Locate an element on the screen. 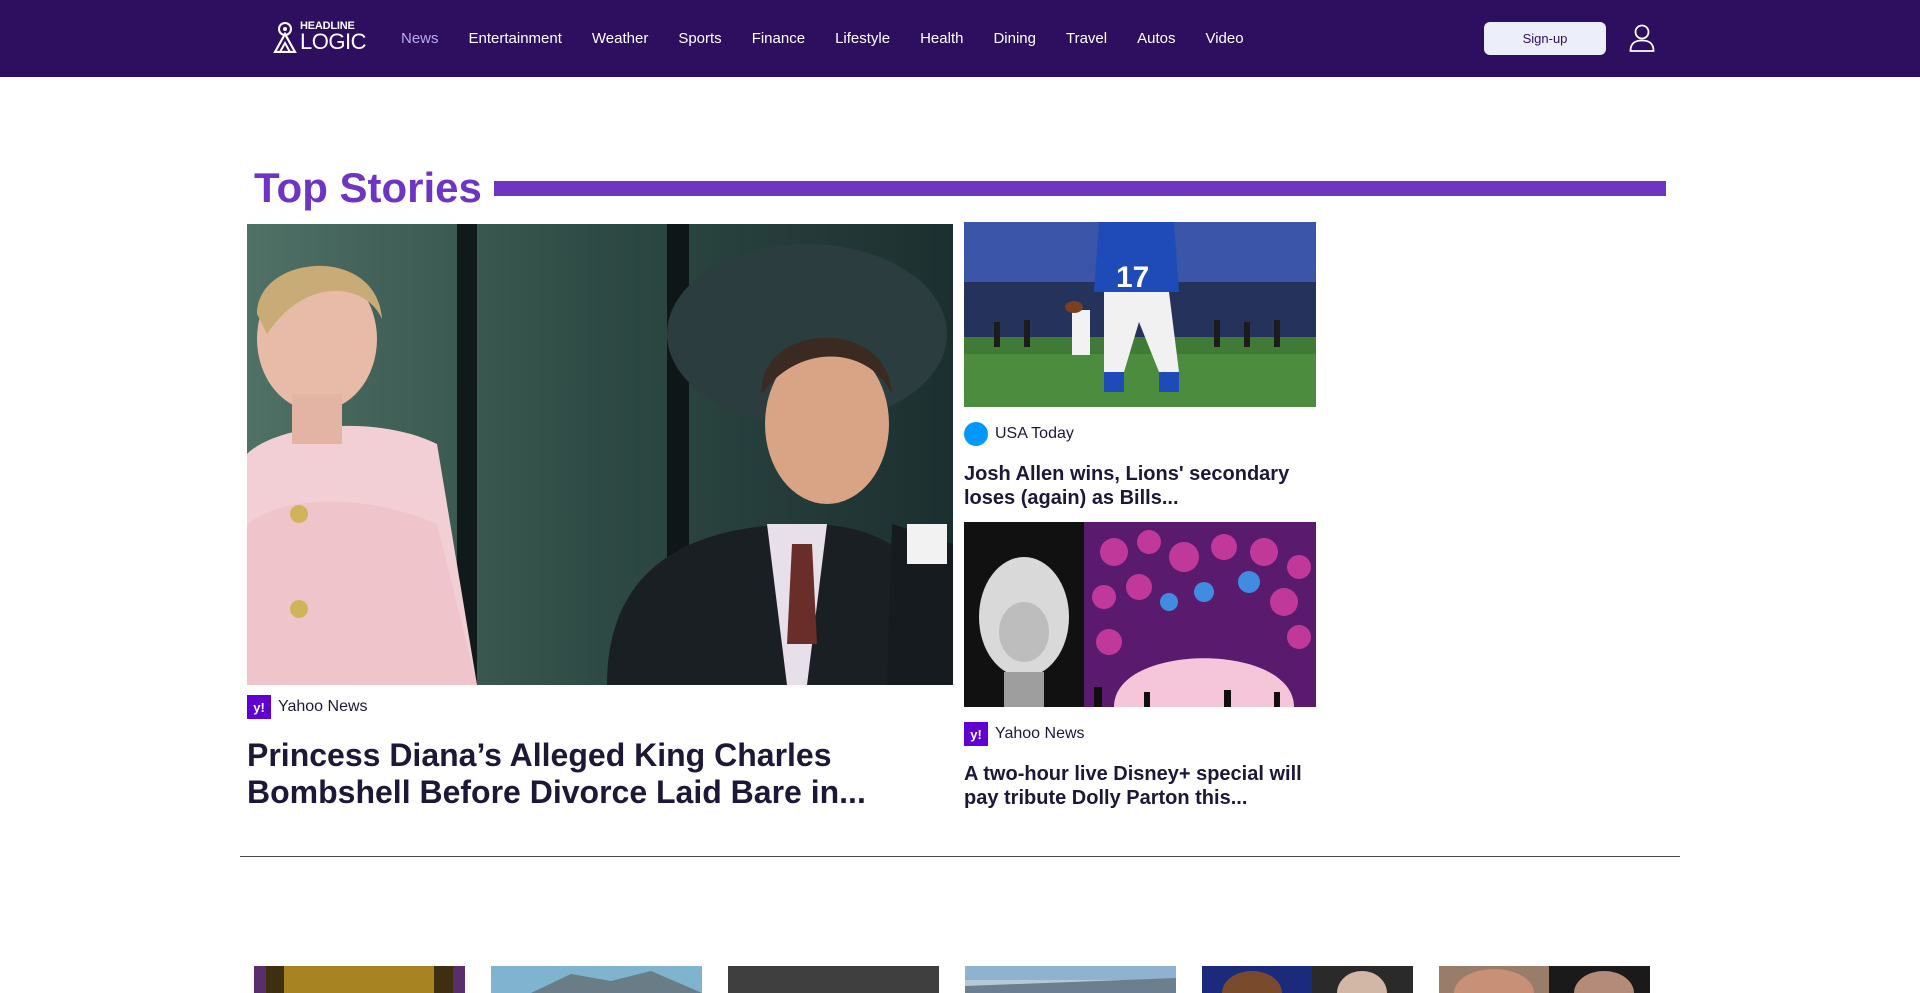  nav-item-weather: Weather is located at coordinates (620, 38).